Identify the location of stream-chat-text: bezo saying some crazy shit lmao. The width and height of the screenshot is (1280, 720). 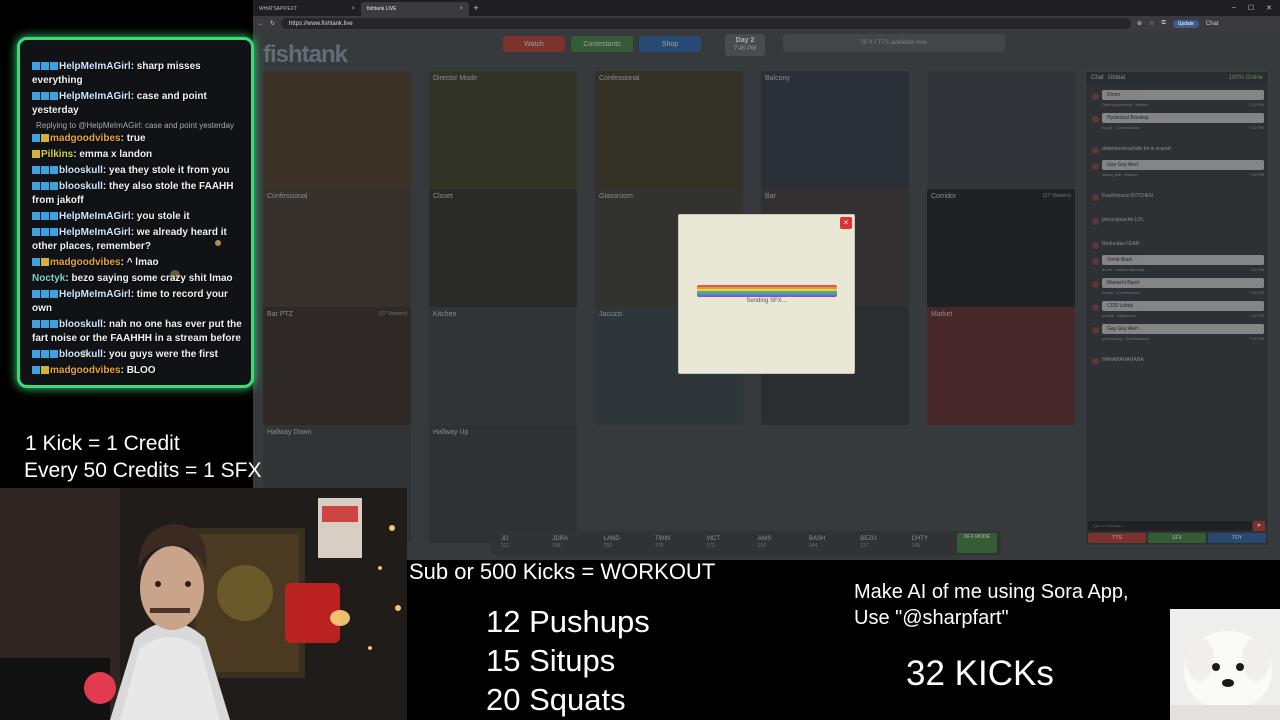
(152, 278).